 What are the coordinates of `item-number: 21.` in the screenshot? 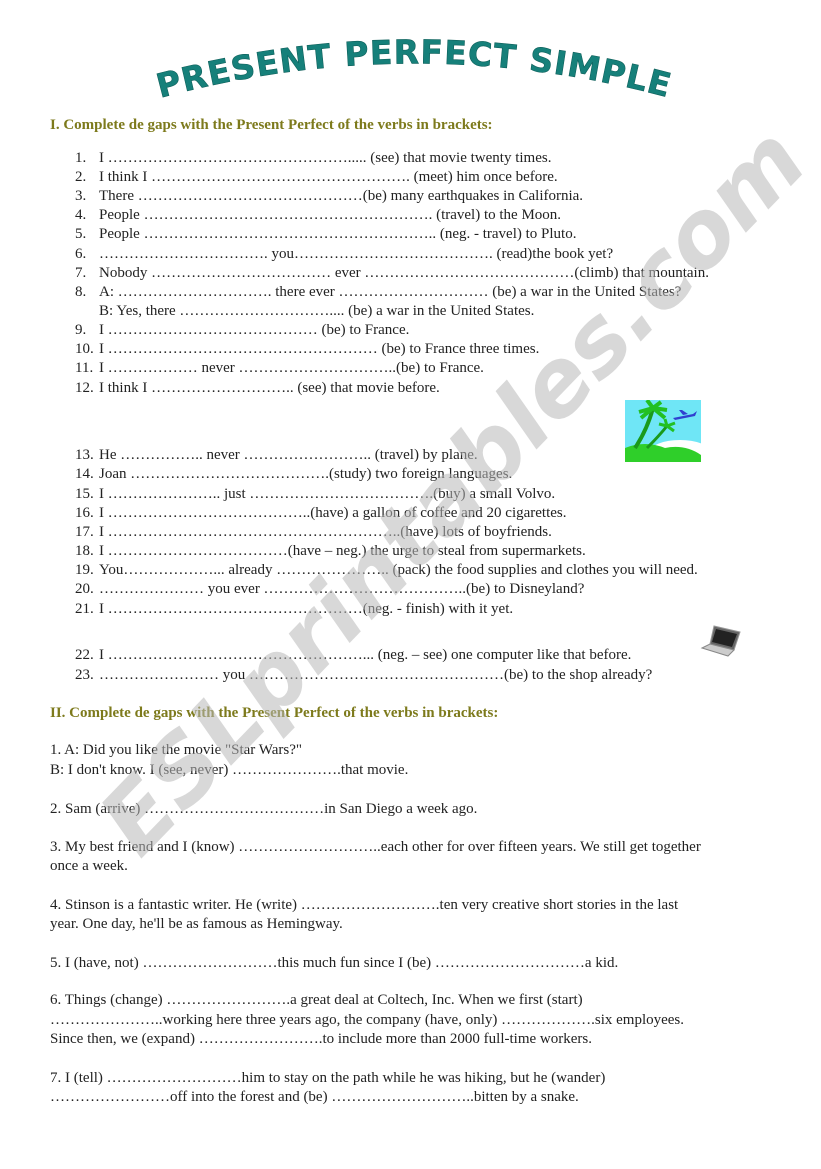 It's located at (84, 609).